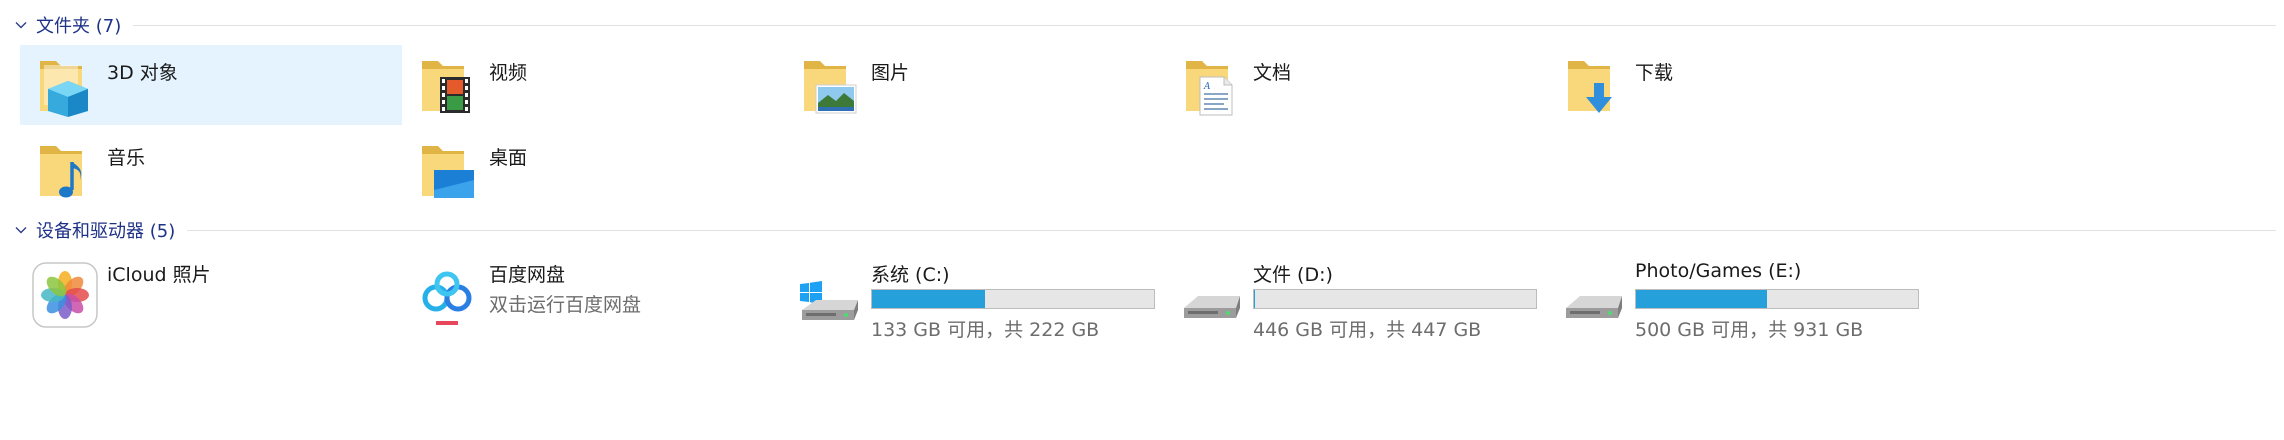 The width and height of the screenshot is (2284, 440). What do you see at coordinates (1718, 271) in the screenshot?
I see `drive-name: Photo/Games (E:)` at bounding box center [1718, 271].